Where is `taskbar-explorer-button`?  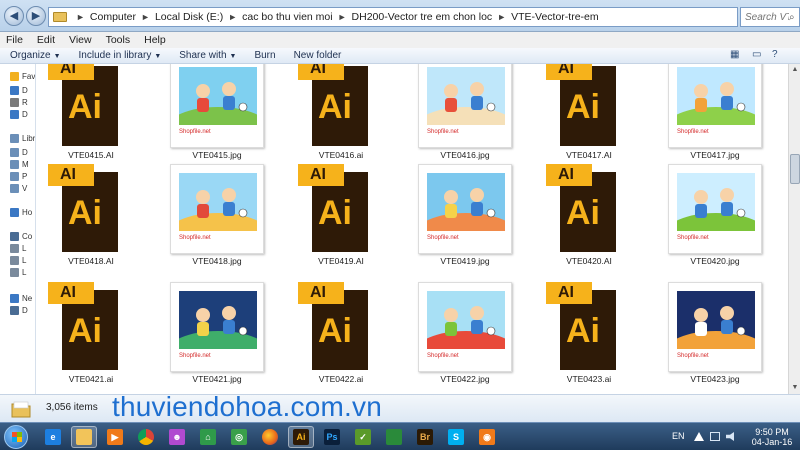 taskbar-explorer-button is located at coordinates (84, 437).